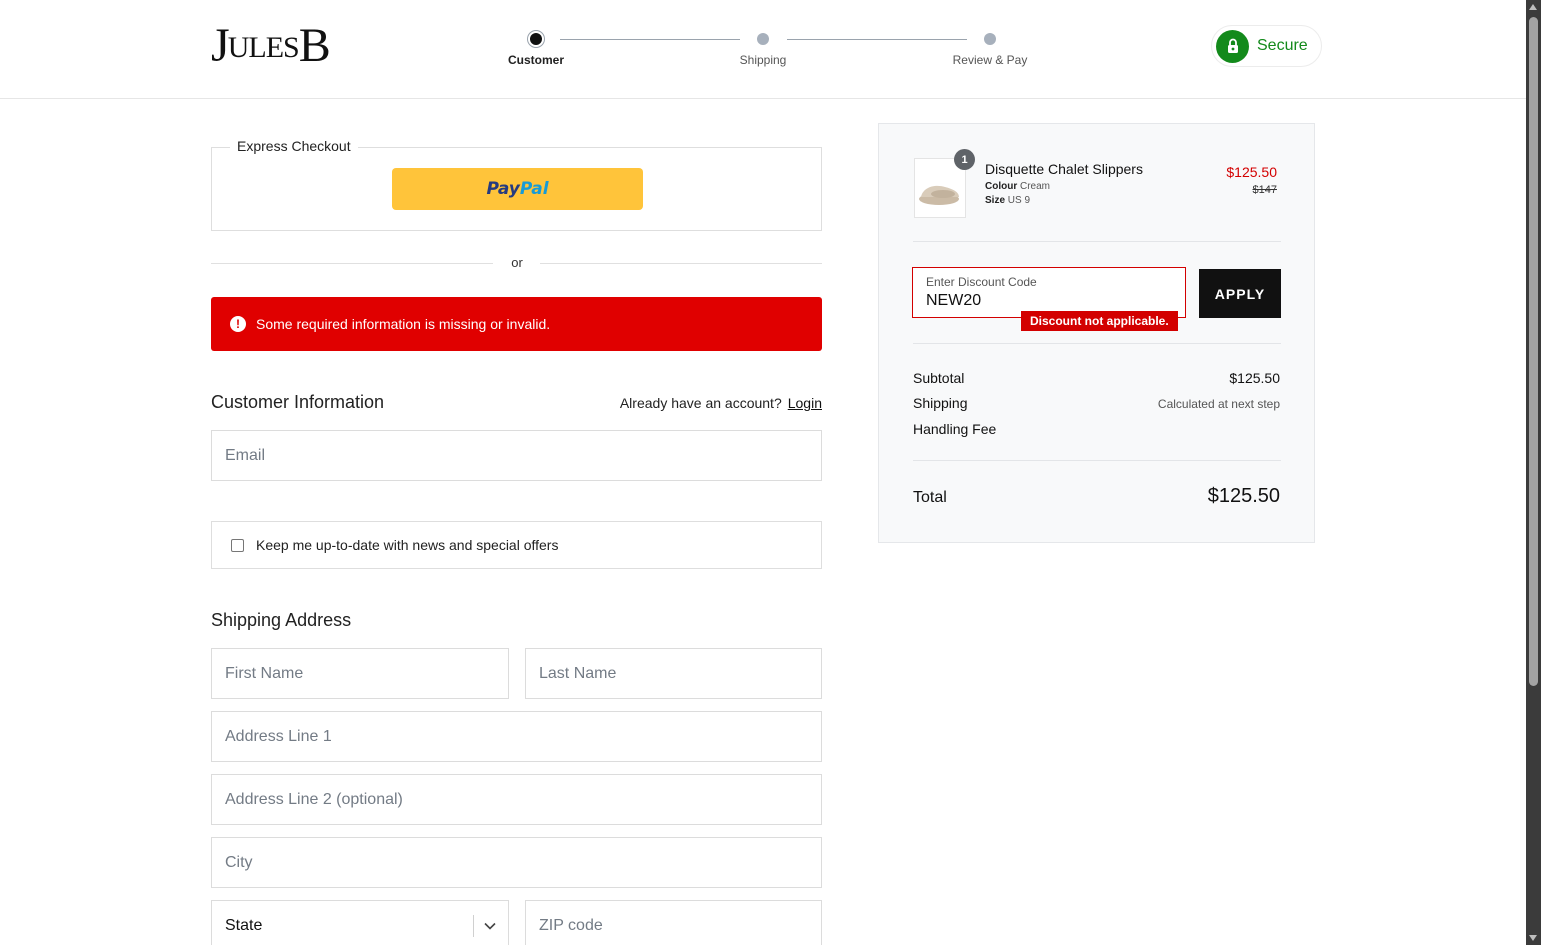 The image size is (1541, 945). Describe the element at coordinates (473, 925) in the screenshot. I see `select-separator` at that location.